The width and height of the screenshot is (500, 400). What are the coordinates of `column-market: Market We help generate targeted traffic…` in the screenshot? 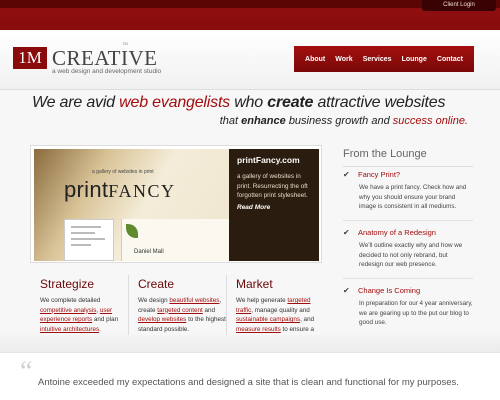 It's located at (281, 310).